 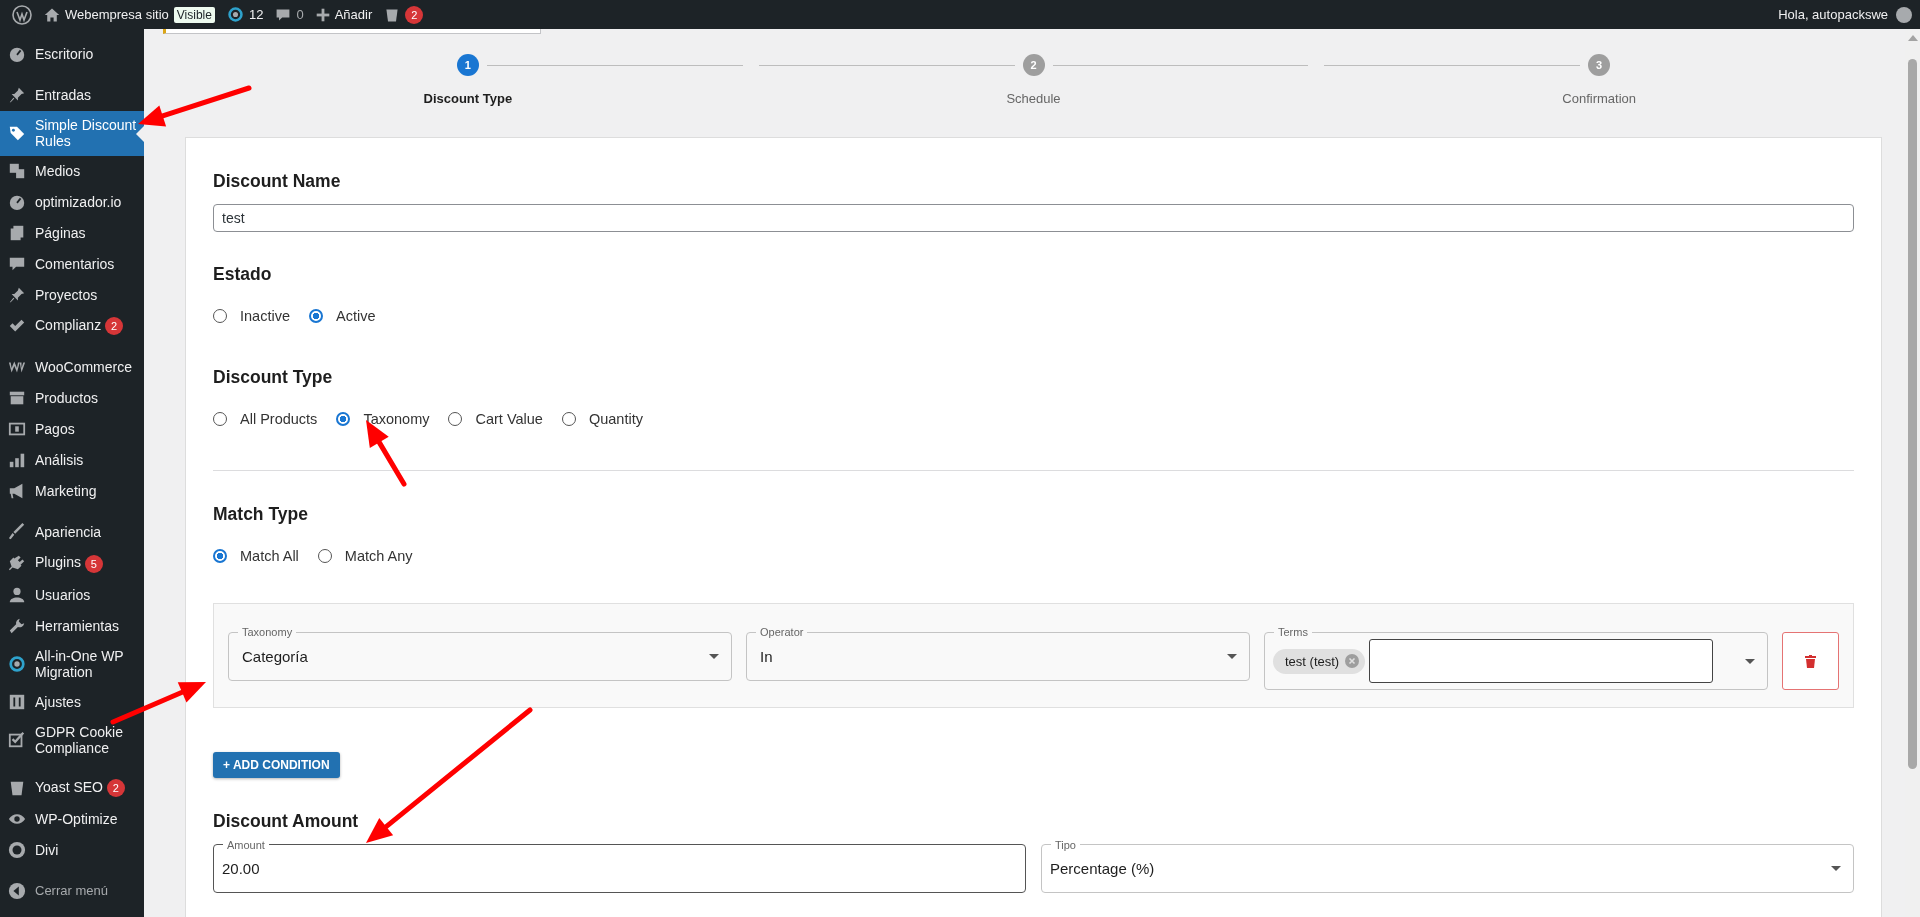 I want to click on radio-label: Taxonomy, so click(x=396, y=419).